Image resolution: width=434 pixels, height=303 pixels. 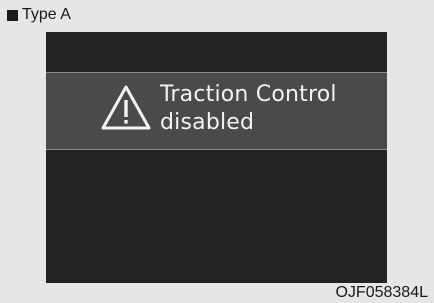 I want to click on image-code-label: OJF058384L, so click(x=381, y=292).